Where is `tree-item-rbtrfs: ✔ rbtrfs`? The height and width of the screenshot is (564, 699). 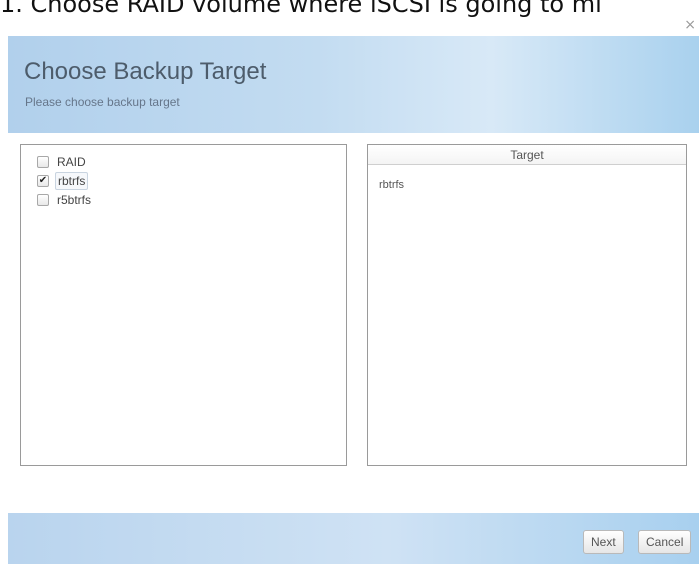
tree-item-rbtrfs: ✔ rbtrfs is located at coordinates (63, 181).